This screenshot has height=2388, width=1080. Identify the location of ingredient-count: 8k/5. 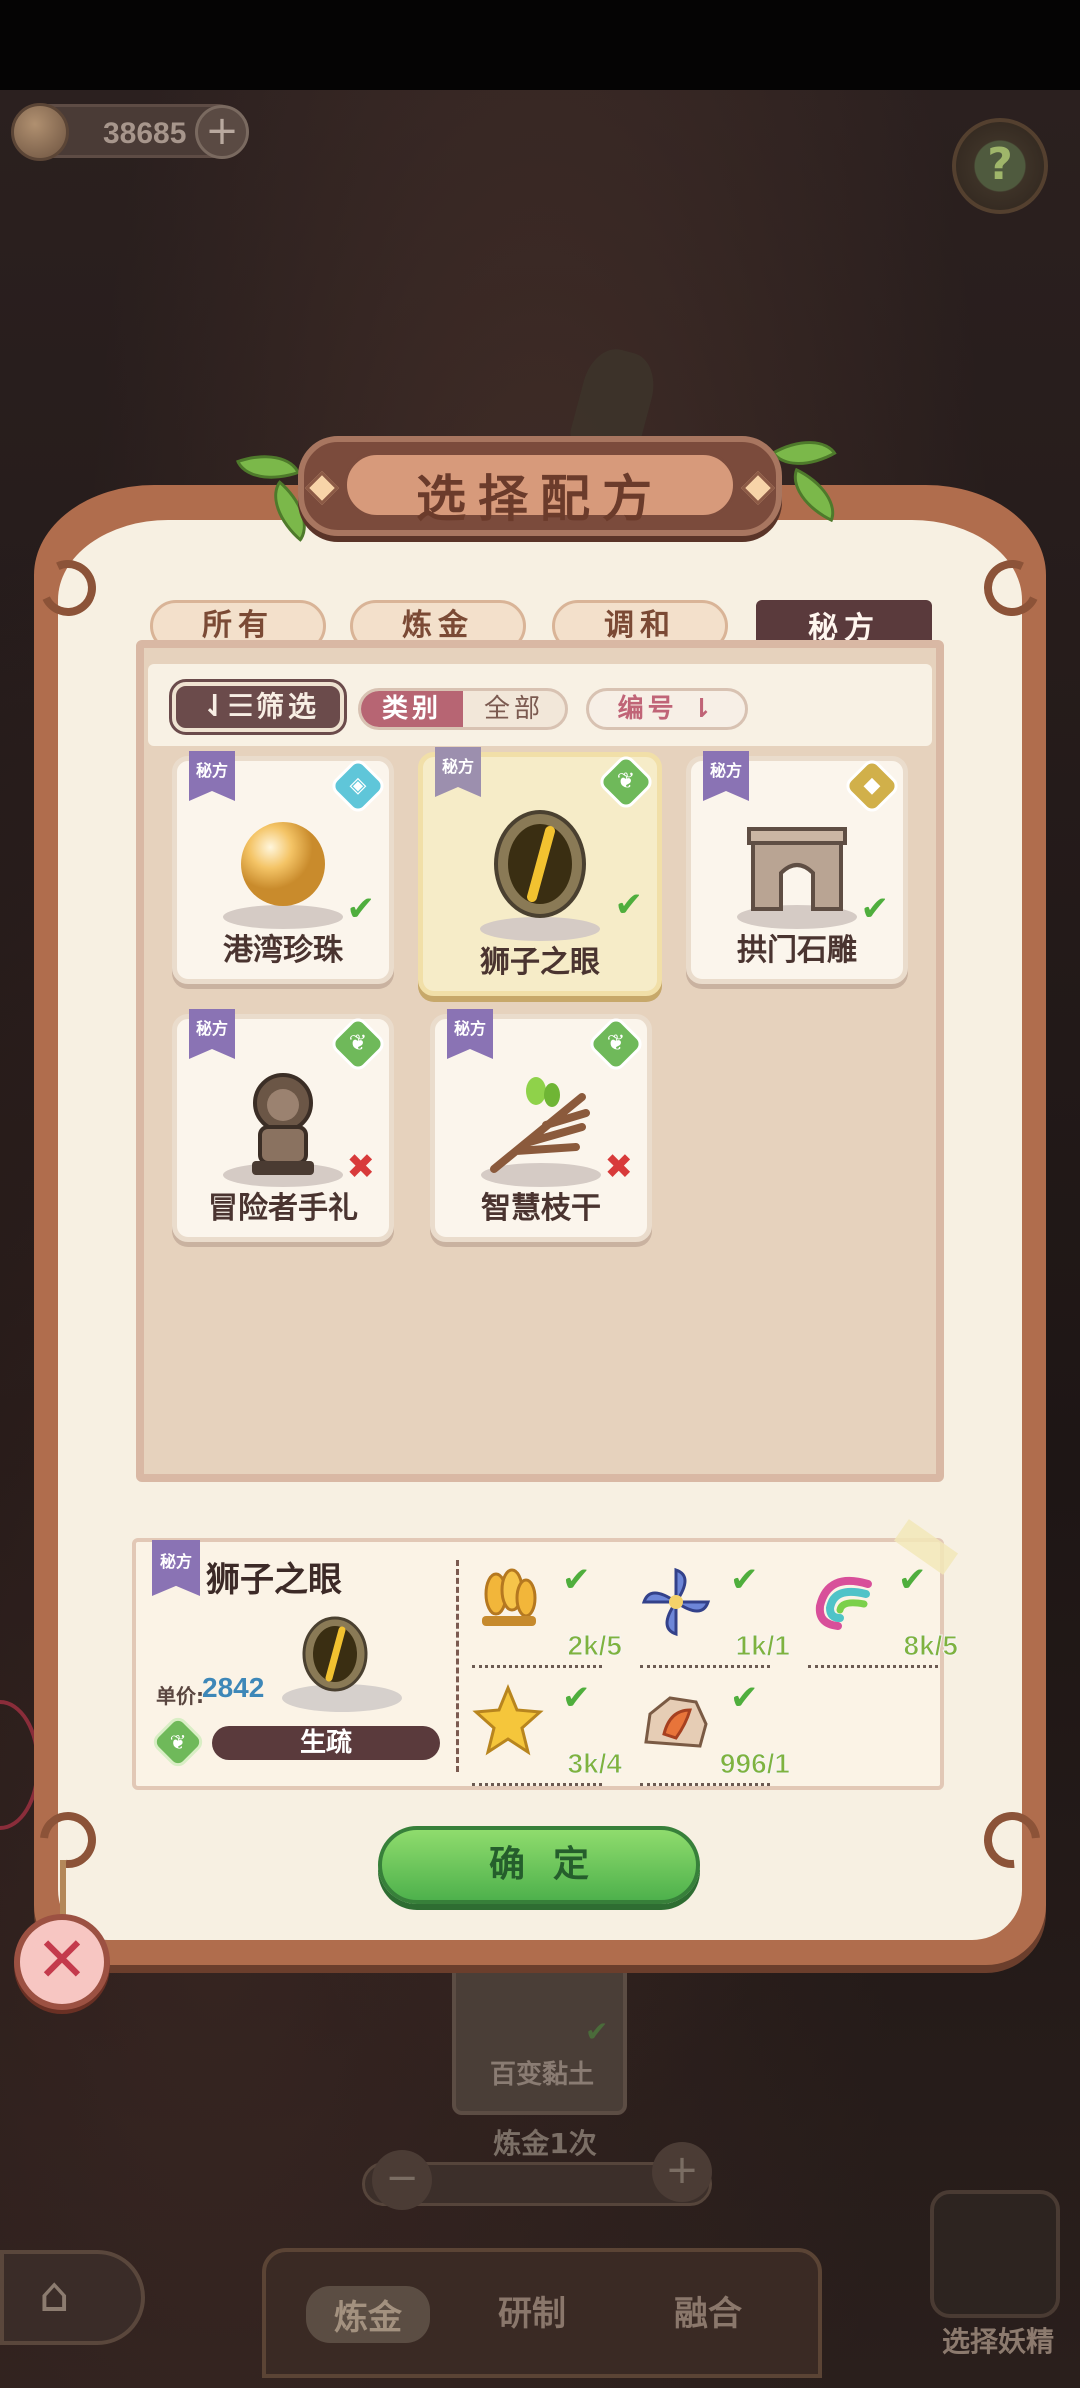
(930, 1646).